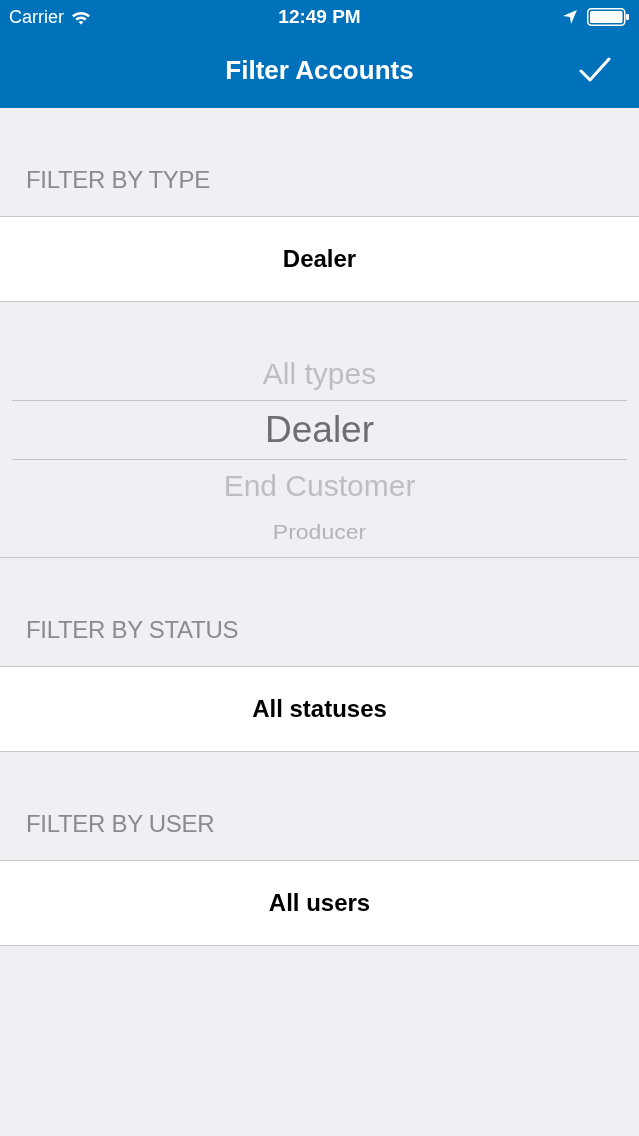  Describe the element at coordinates (81, 17) in the screenshot. I see `wifi-icon` at that location.